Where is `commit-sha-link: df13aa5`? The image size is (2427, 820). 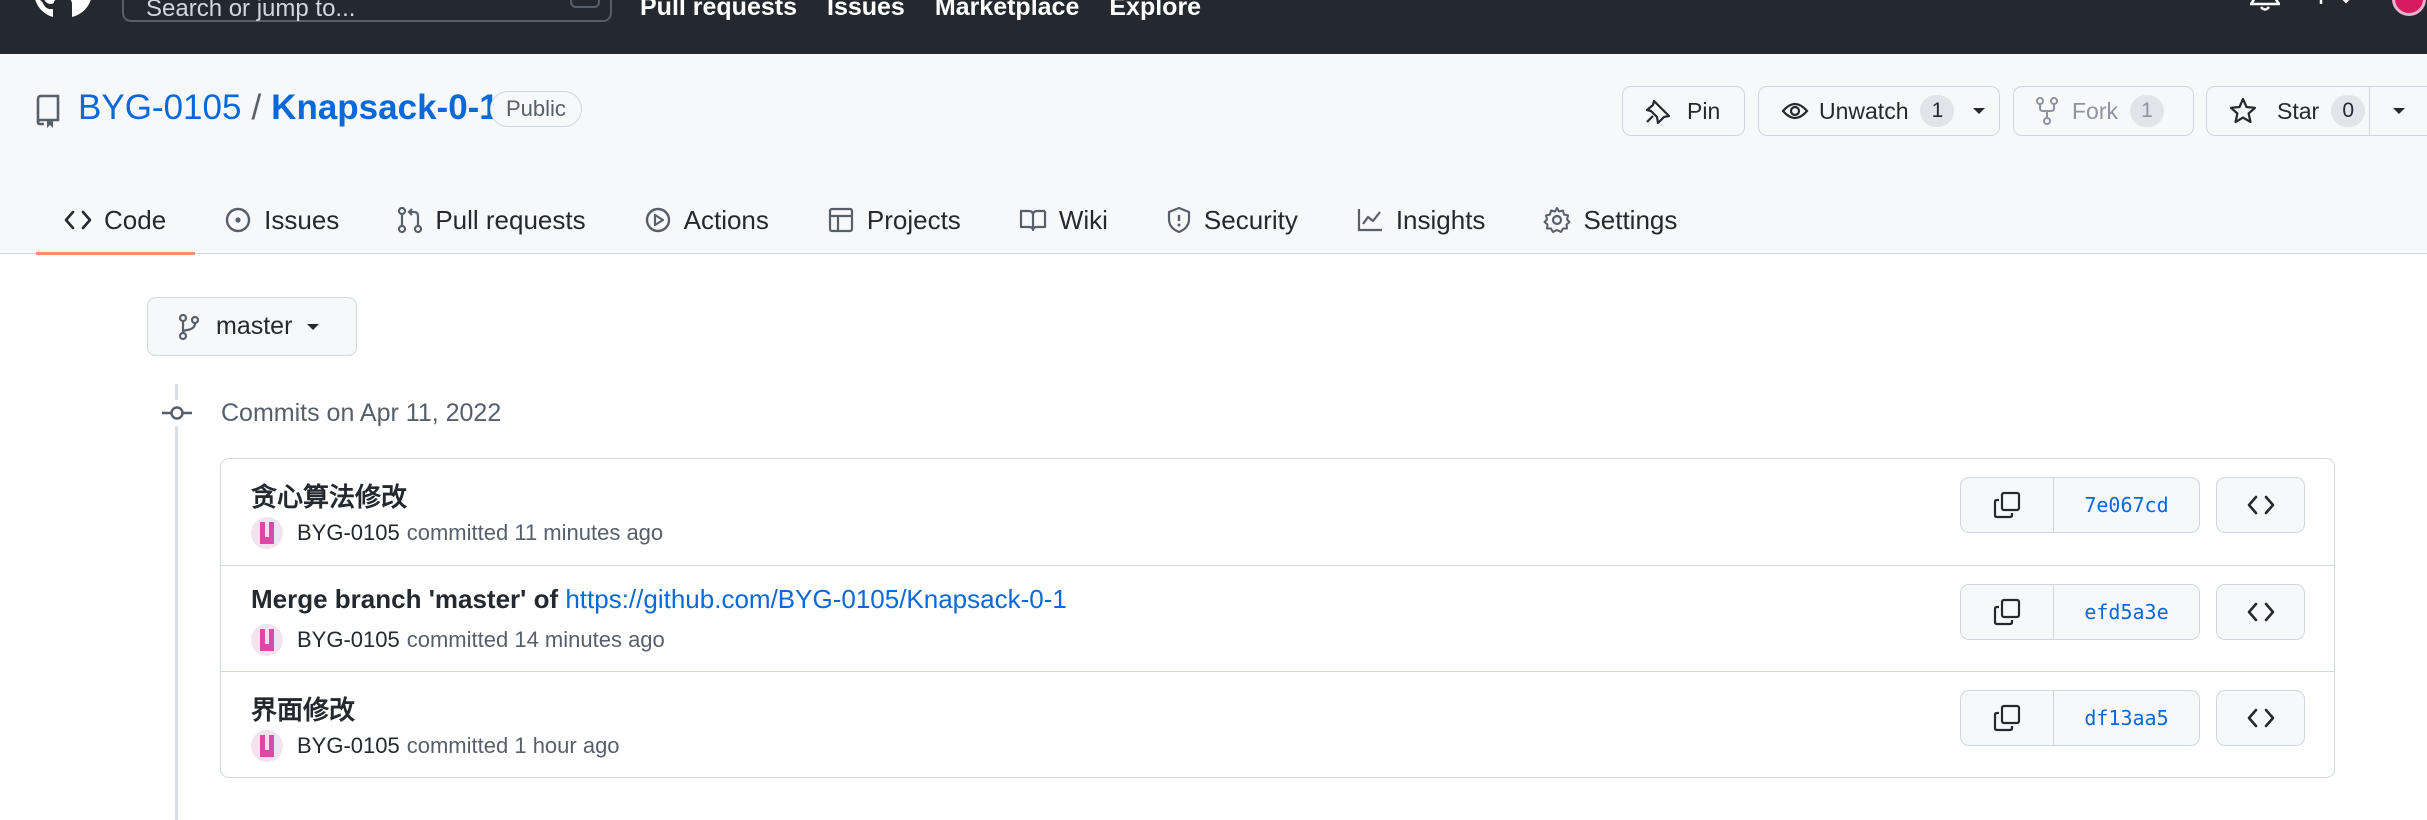 commit-sha-link: df13aa5 is located at coordinates (2126, 718).